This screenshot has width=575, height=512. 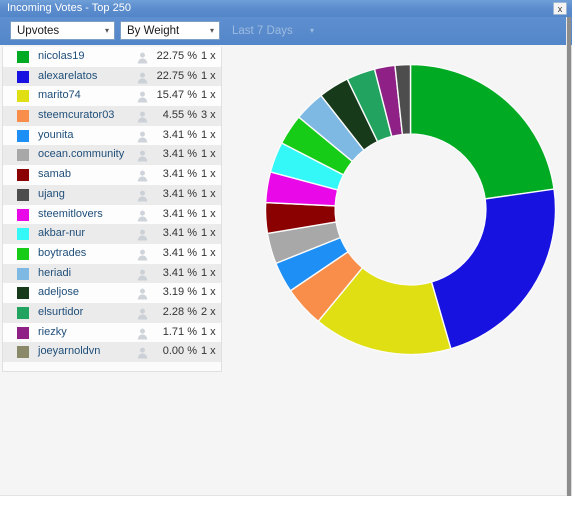 What do you see at coordinates (81, 154) in the screenshot?
I see `voter-name-link: ocean.community` at bounding box center [81, 154].